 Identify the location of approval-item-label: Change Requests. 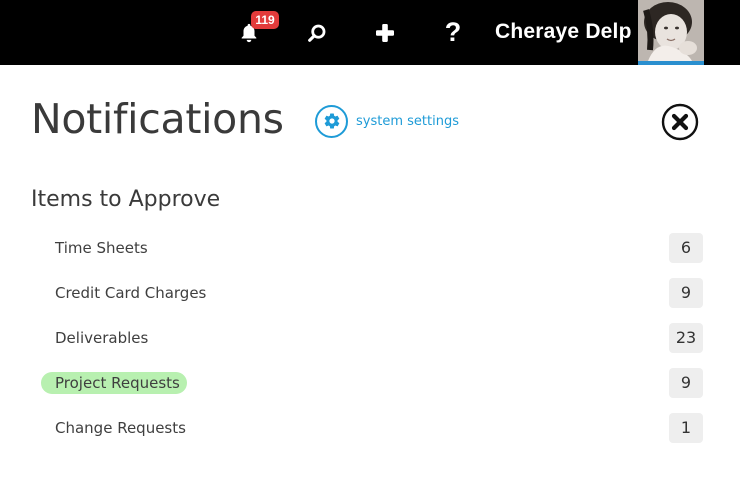
(120, 428).